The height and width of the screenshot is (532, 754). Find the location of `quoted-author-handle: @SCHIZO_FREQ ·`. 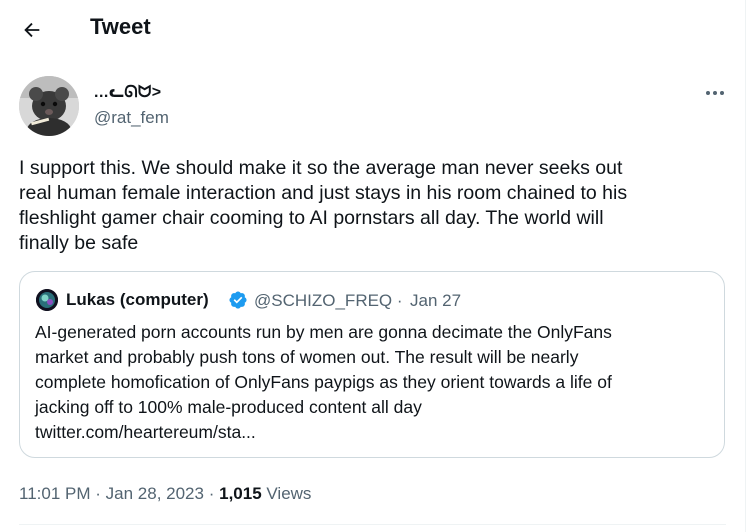

quoted-author-handle: @SCHIZO_FREQ · is located at coordinates (328, 300).